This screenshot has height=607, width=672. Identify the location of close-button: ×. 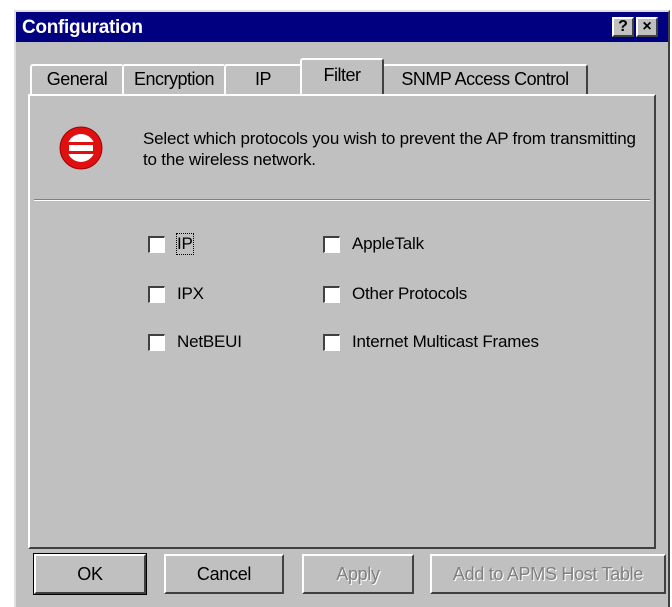
(647, 27).